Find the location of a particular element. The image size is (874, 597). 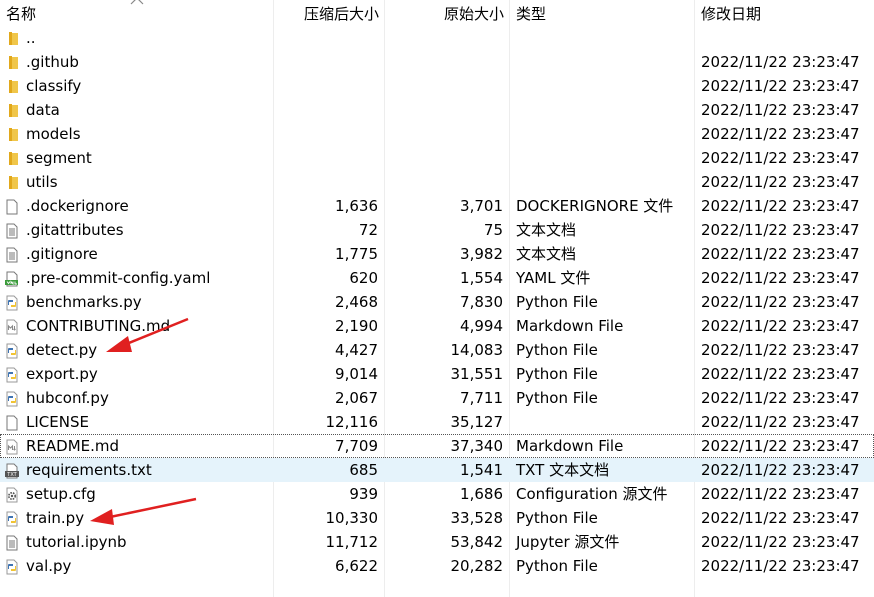

file-row: .github 2022/11/22 23:23:47 is located at coordinates (437, 62).